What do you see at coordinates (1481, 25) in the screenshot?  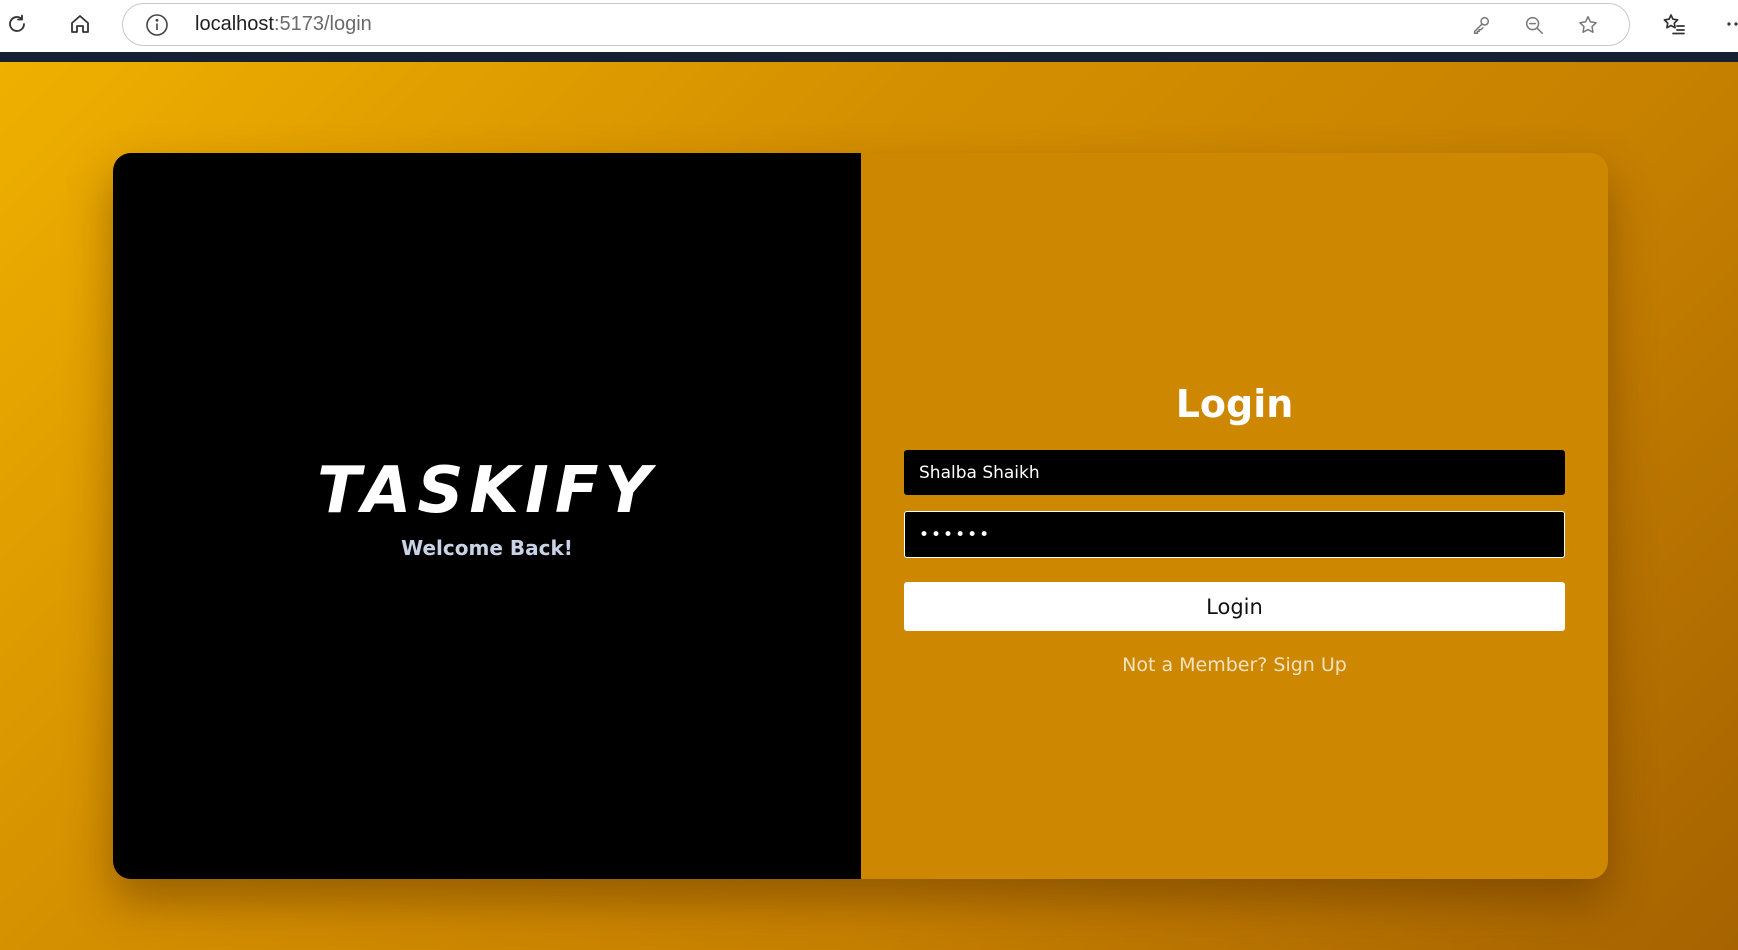 I see `password-key-icon` at bounding box center [1481, 25].